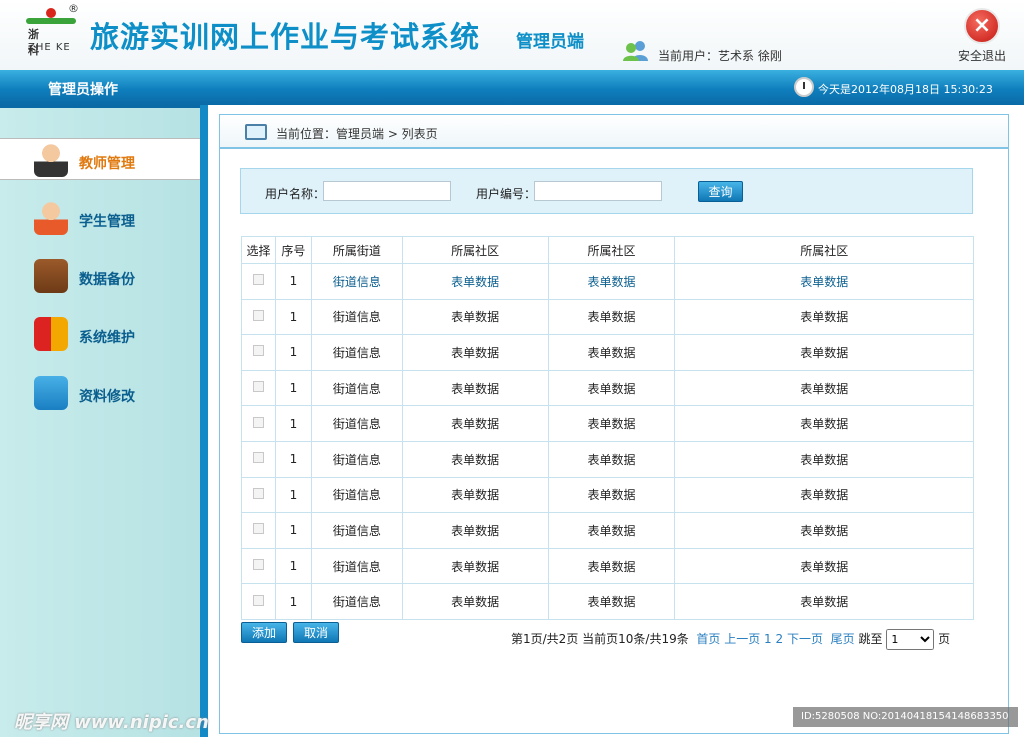 The height and width of the screenshot is (737, 1024). I want to click on last-page-link: 尾页, so click(843, 639).